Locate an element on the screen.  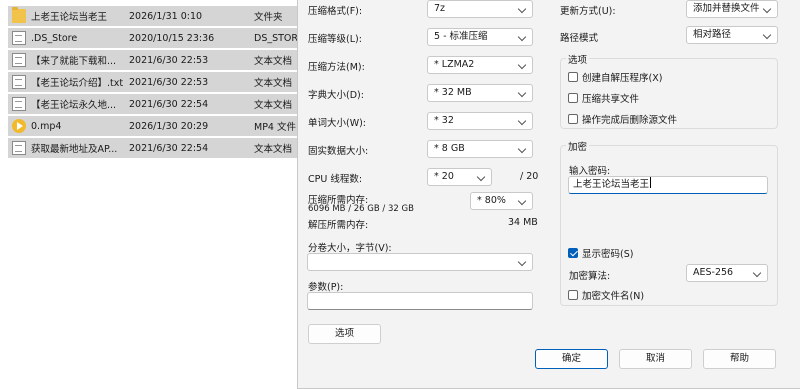
file-row: 【老王论坛介绍】.txt 2021/6/30 22:53 文本文档 is located at coordinates (159, 82).